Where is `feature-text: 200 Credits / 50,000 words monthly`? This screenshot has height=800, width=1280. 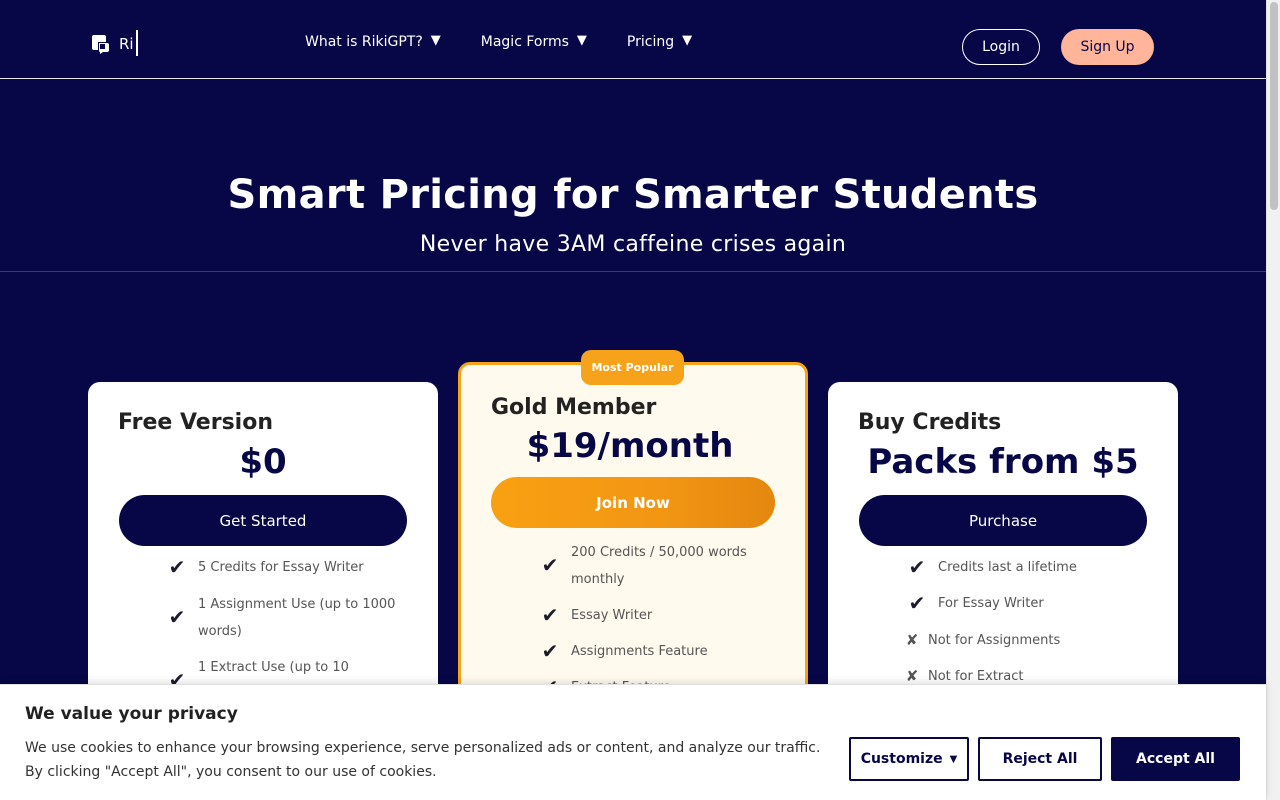
feature-text: 200 Credits / 50,000 words monthly is located at coordinates (659, 566).